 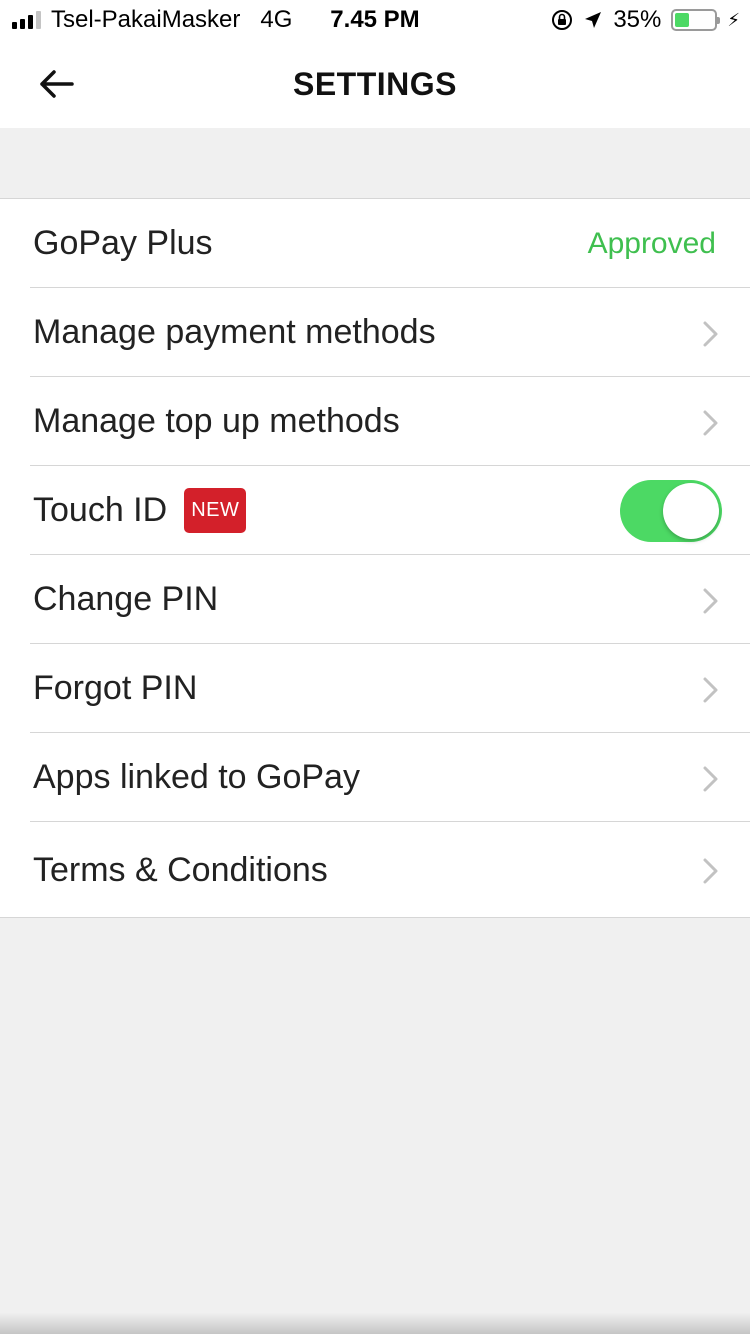 What do you see at coordinates (691, 511) in the screenshot?
I see `toggle-knob` at bounding box center [691, 511].